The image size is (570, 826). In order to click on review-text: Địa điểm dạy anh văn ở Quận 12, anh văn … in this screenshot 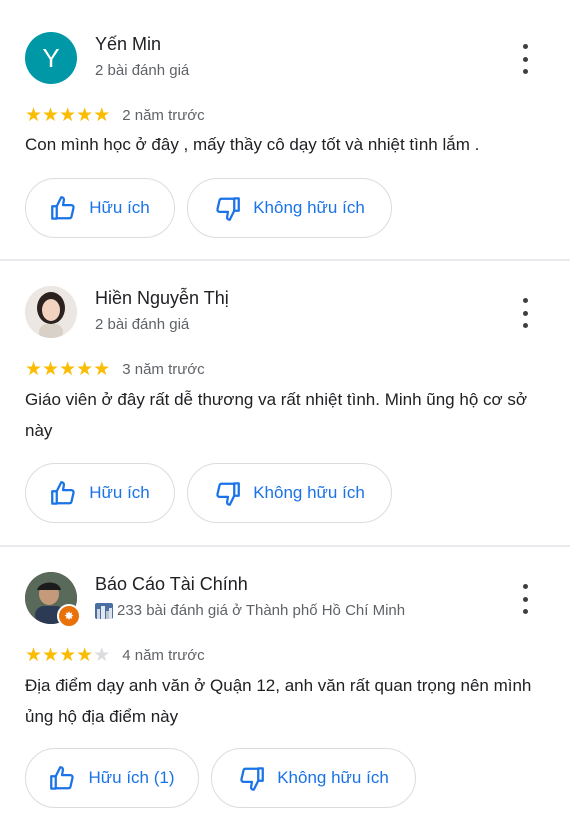, I will do `click(278, 701)`.